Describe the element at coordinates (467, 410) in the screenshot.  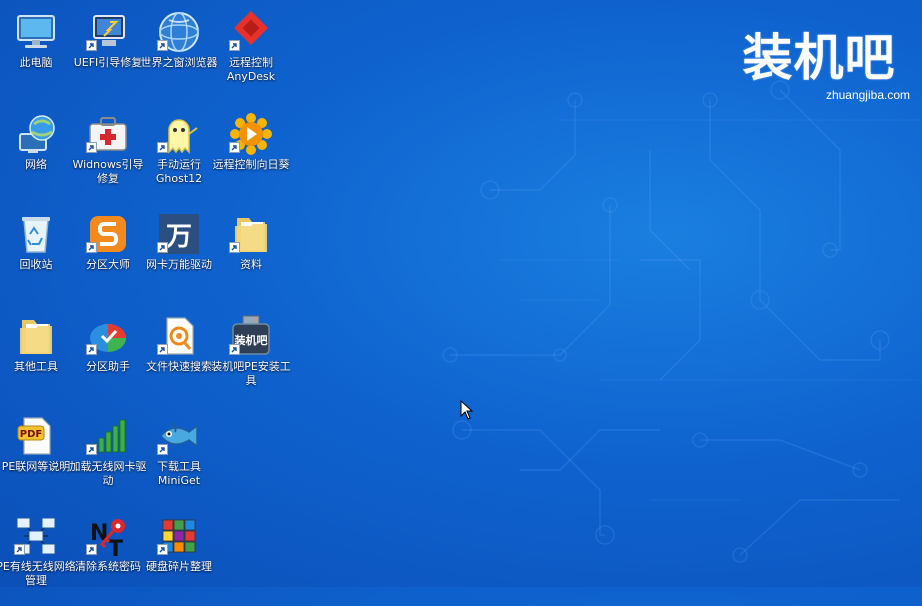
I see `mouse-cursor-icon` at that location.